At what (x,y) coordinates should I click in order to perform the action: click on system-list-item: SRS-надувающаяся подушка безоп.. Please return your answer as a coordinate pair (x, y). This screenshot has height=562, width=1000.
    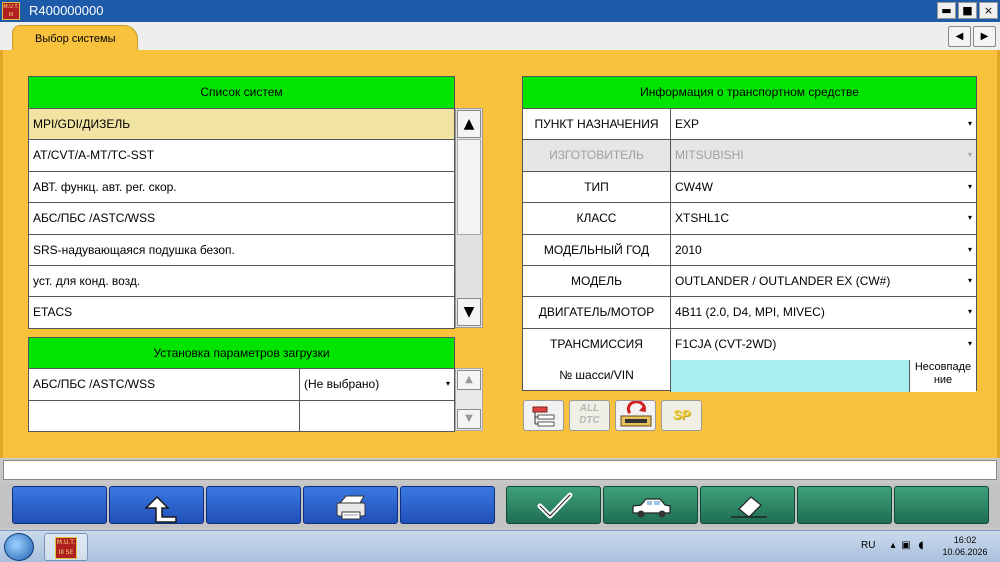
    Looking at the image, I should click on (241, 250).